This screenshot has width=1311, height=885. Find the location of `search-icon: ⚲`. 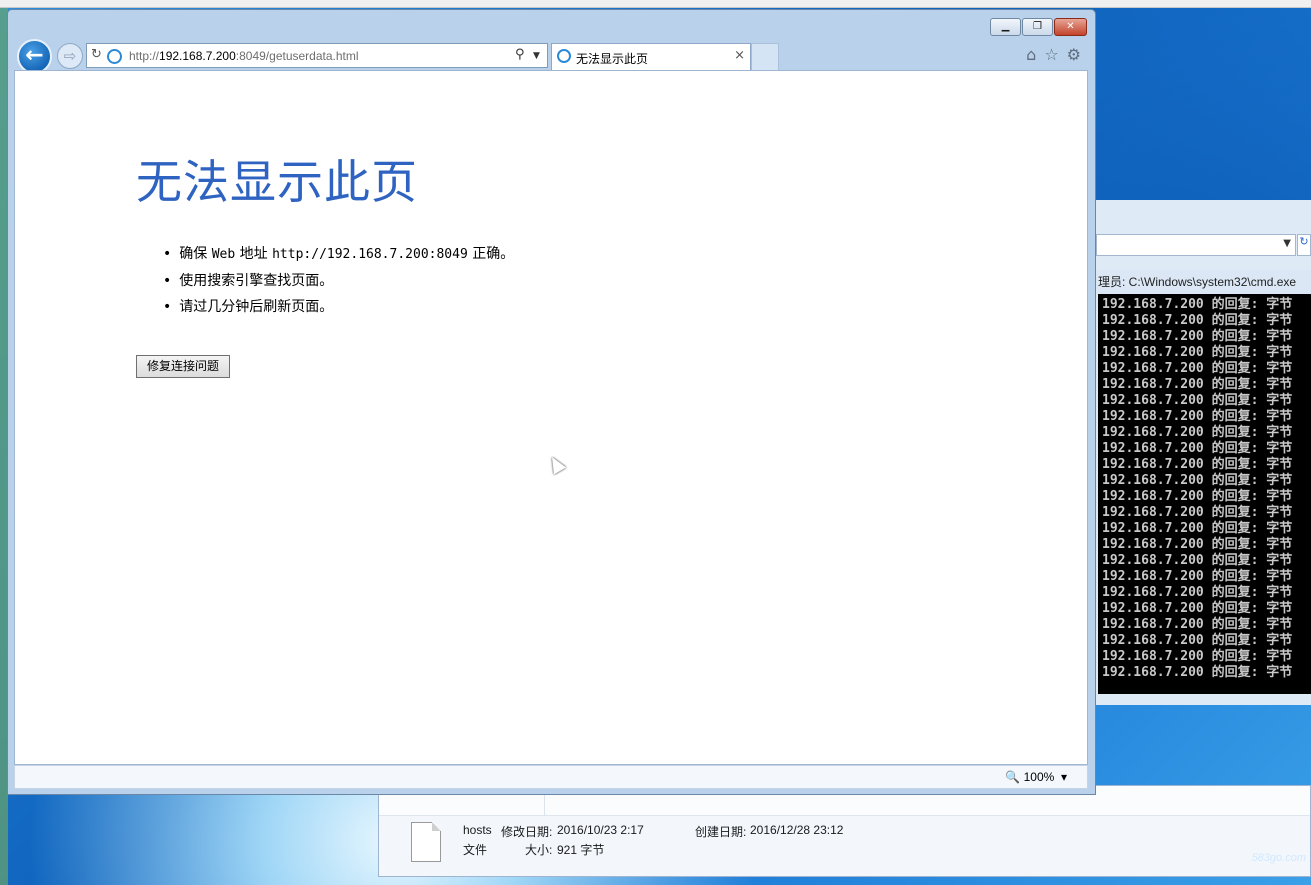

search-icon: ⚲ is located at coordinates (520, 54).